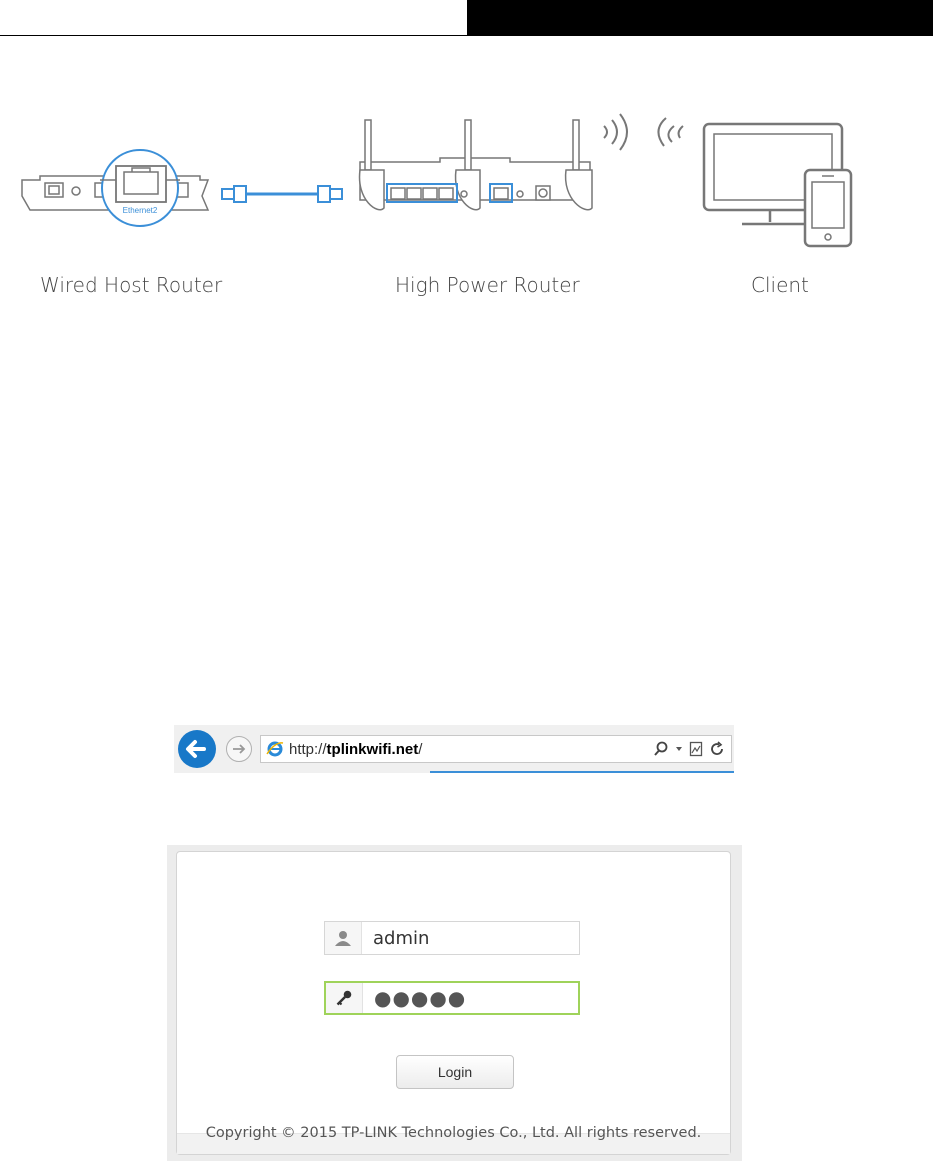 Image resolution: width=933 pixels, height=1161 pixels. I want to click on dropdown-arrow-icon, so click(679, 749).